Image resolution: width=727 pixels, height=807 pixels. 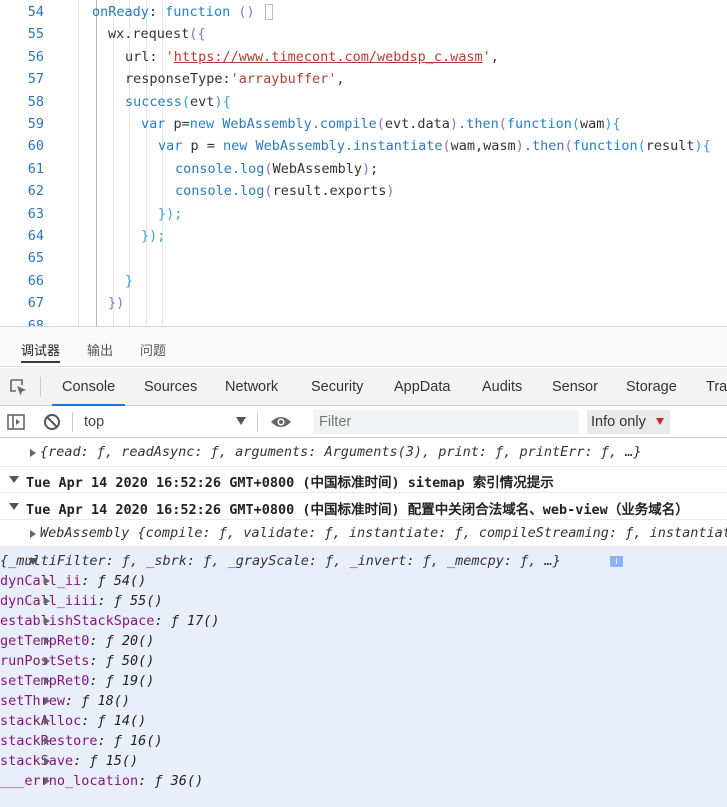 What do you see at coordinates (35, 168) in the screenshot?
I see `line-number: 61` at bounding box center [35, 168].